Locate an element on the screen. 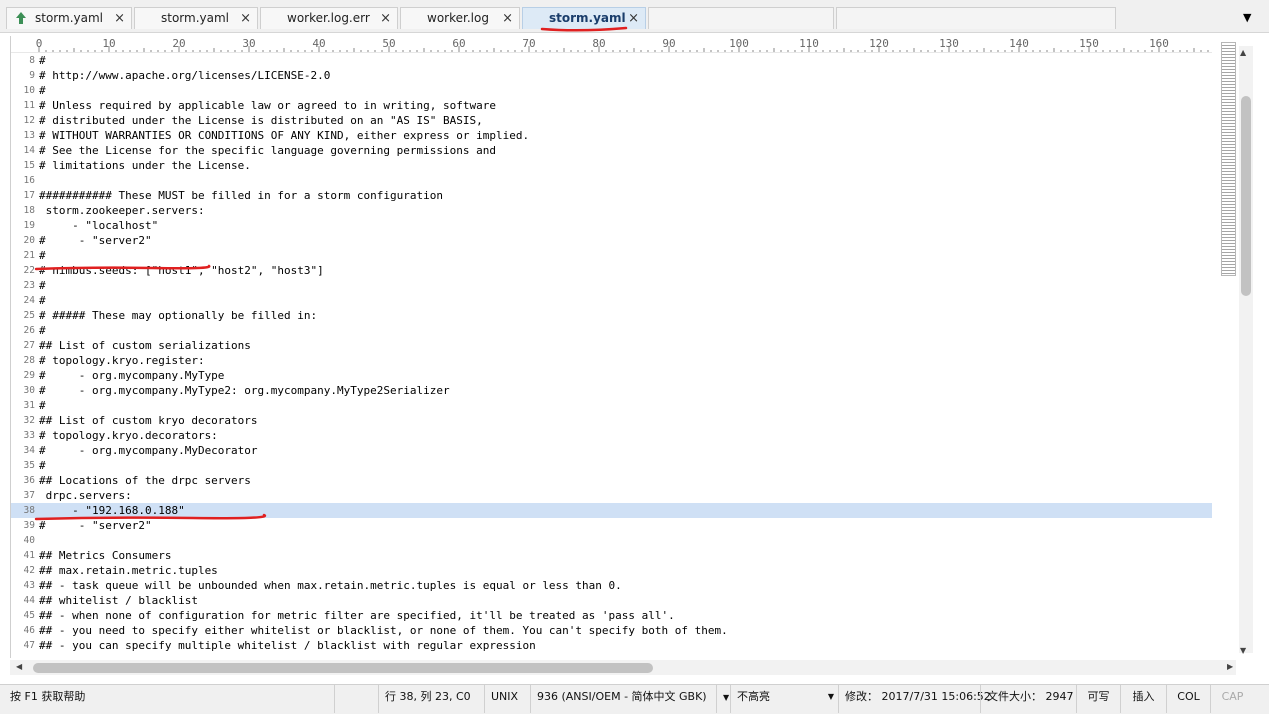 Image resolution: width=1269 pixels, height=714 pixels. line-text: # - "server2" is located at coordinates (95, 240).